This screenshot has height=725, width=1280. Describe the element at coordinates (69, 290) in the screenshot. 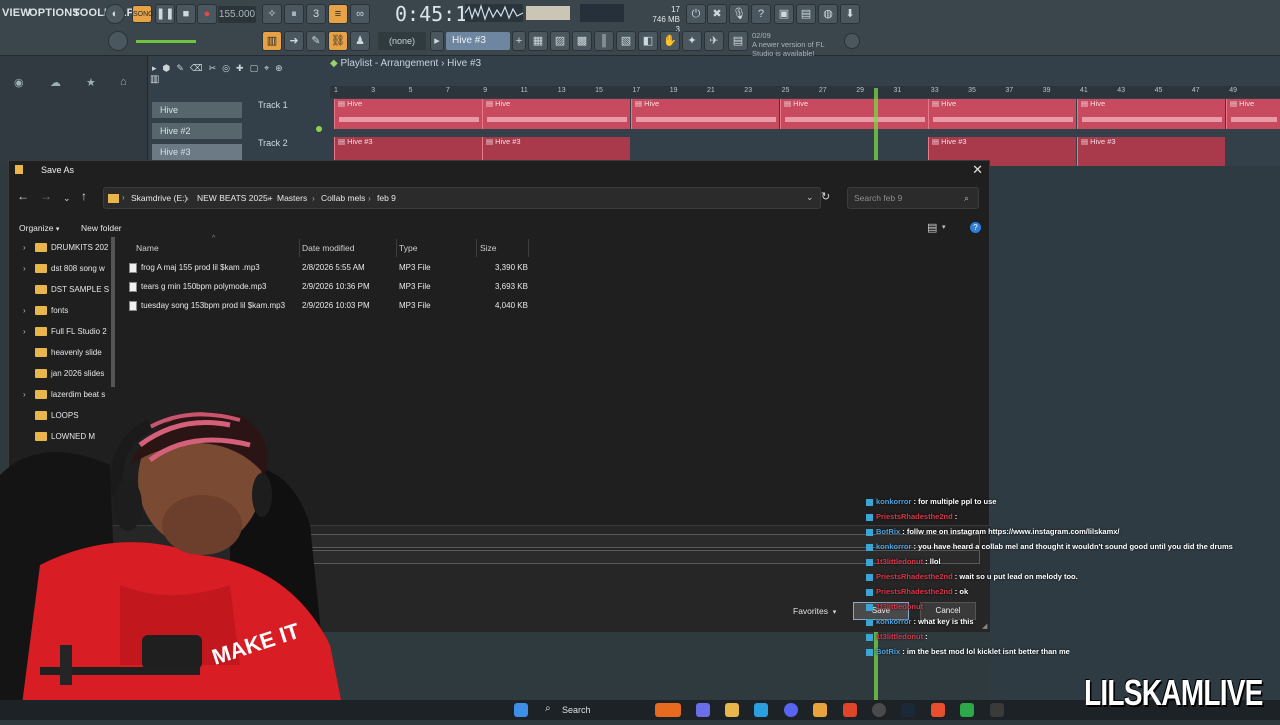

I see `sidebar-folder: DST SAMPLE S` at that location.